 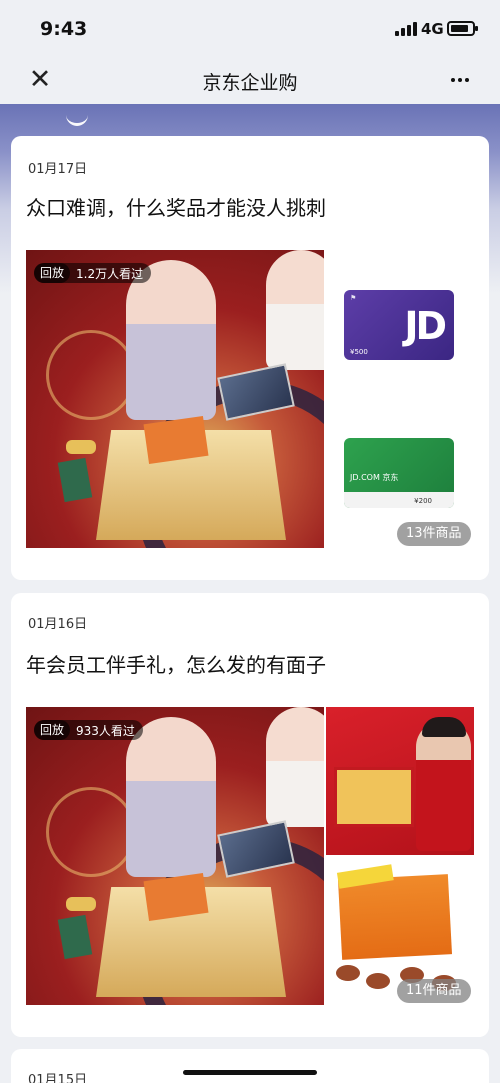 I want to click on card-title: 众口难调，什么奖品才能没人挑刺, so click(x=176, y=206).